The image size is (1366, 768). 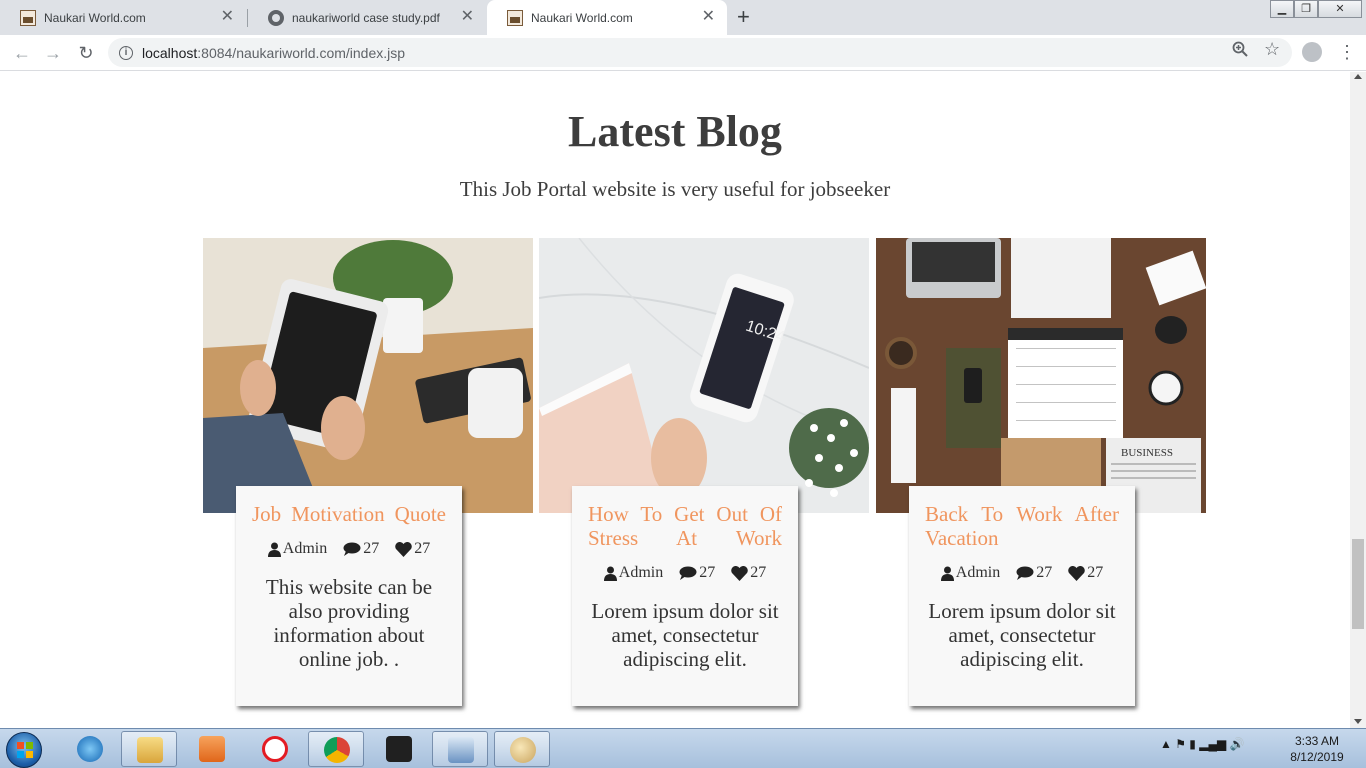 I want to click on cube-app-icon, so click(x=461, y=750).